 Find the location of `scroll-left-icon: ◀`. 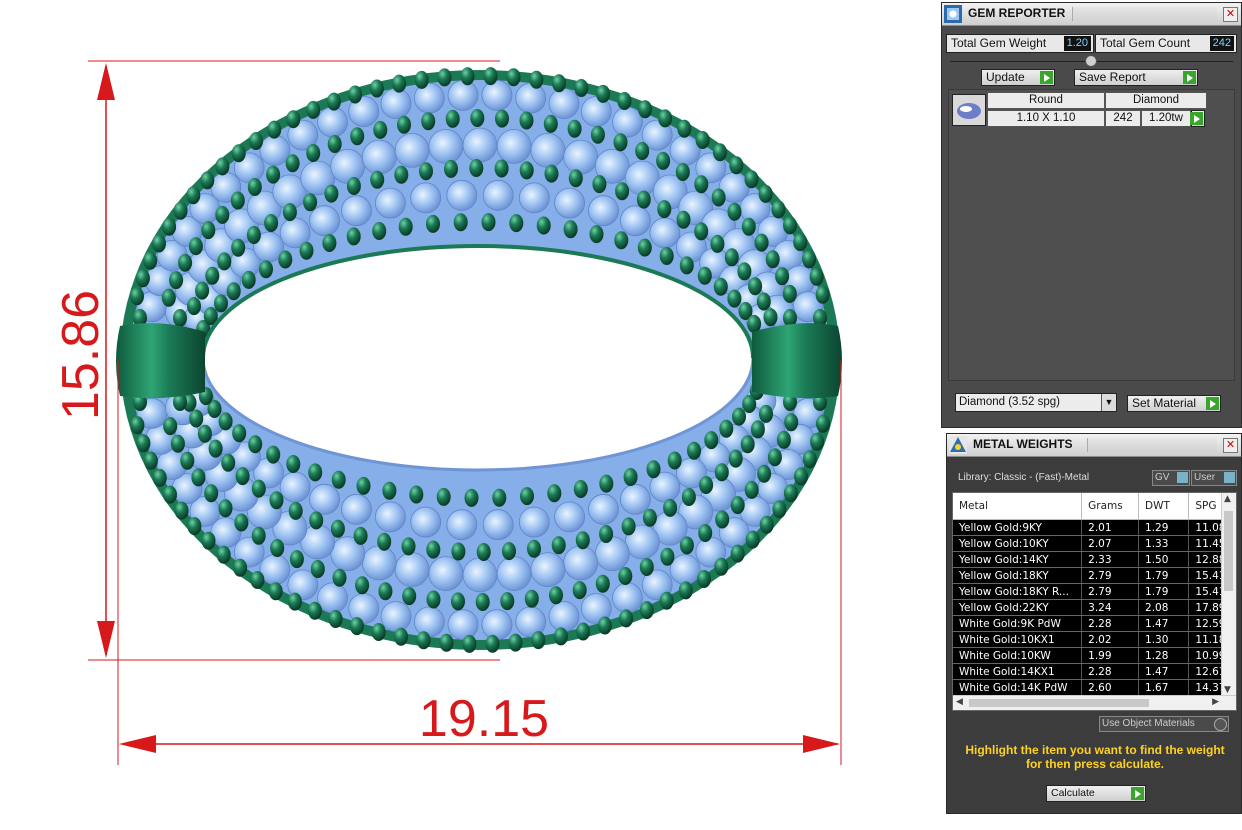

scroll-left-icon: ◀ is located at coordinates (959, 702).